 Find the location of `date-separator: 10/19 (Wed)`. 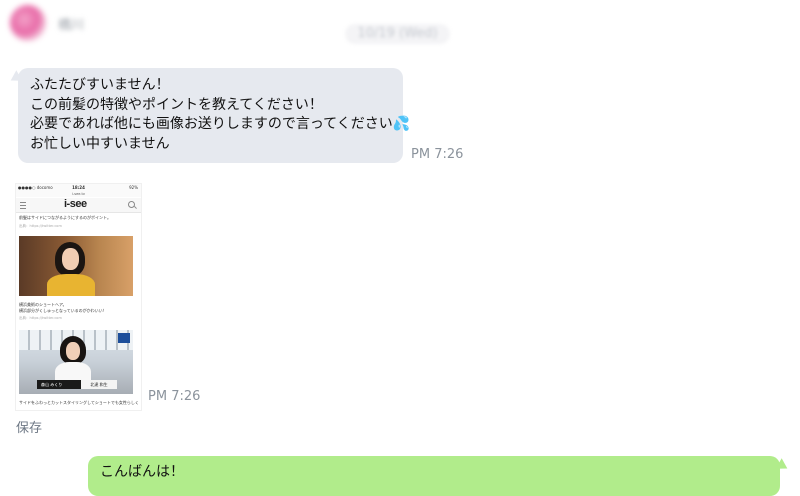

date-separator: 10/19 (Wed) is located at coordinates (397, 34).